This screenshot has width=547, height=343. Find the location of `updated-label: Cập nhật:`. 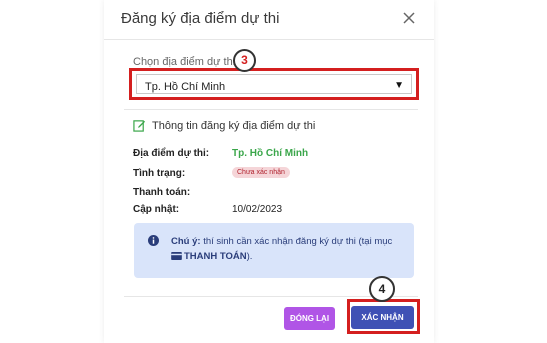

updated-label: Cập nhật: is located at coordinates (156, 209).